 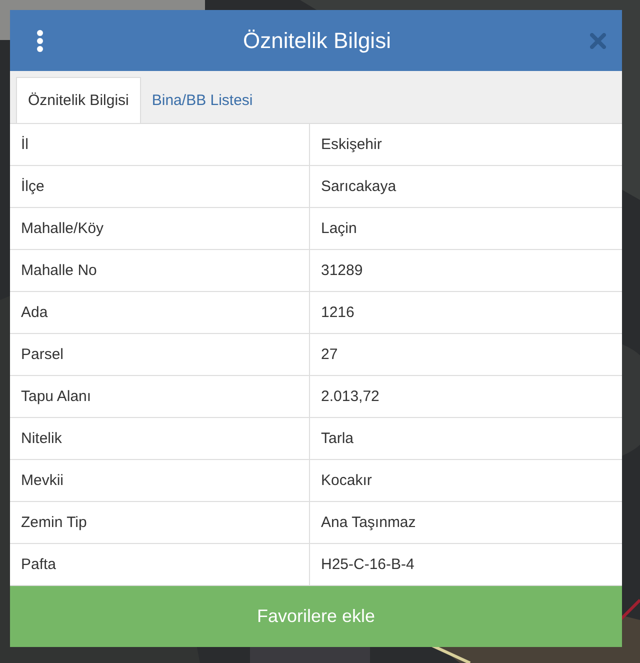 What do you see at coordinates (316, 616) in the screenshot?
I see `add-favorite-button: Favorilere ekle` at bounding box center [316, 616].